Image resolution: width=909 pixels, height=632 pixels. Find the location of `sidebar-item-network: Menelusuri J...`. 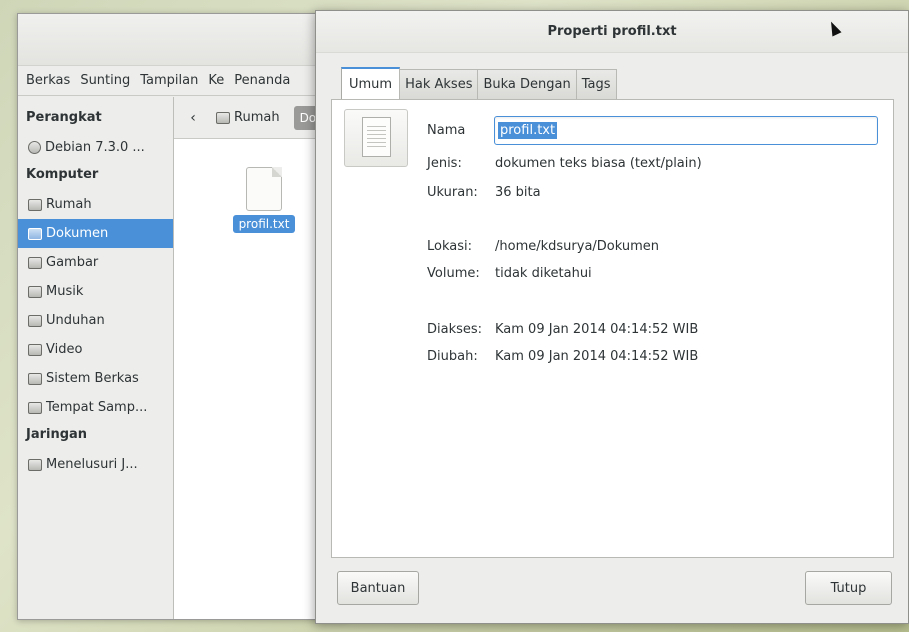

sidebar-item-network: Menelusuri J... is located at coordinates (95, 464).